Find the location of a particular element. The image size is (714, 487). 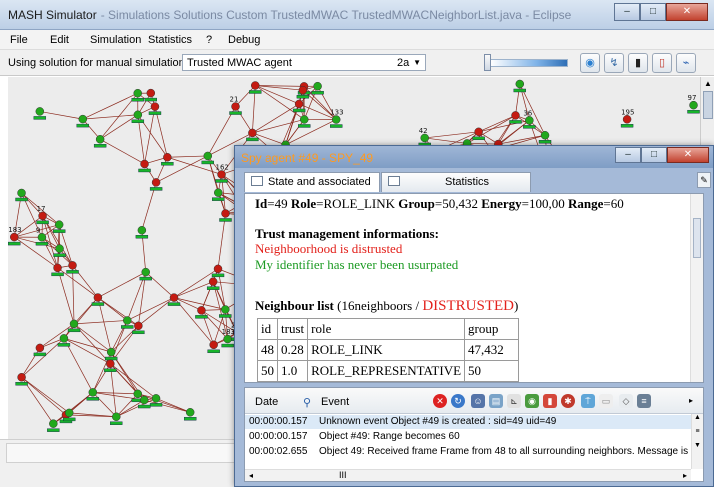

agent-select: Trusted MWAC agent 2a ▼ is located at coordinates (304, 62).